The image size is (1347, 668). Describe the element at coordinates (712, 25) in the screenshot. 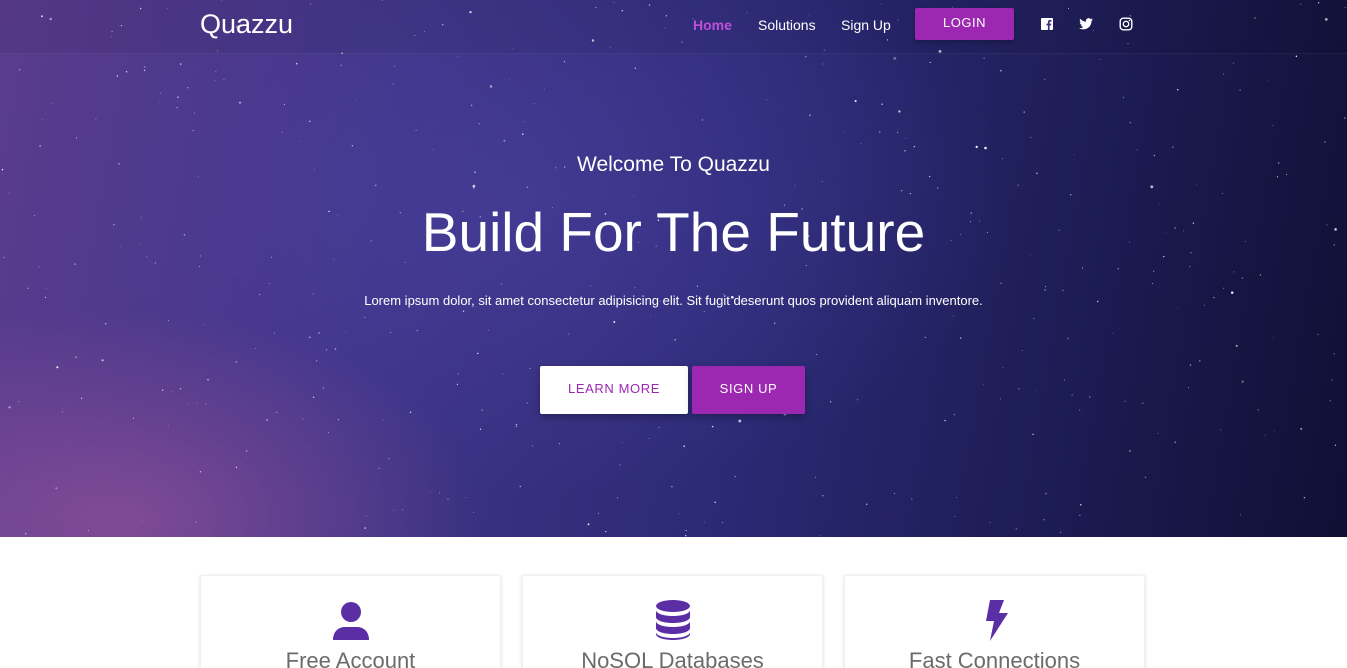

I see `nav-home: Home` at that location.